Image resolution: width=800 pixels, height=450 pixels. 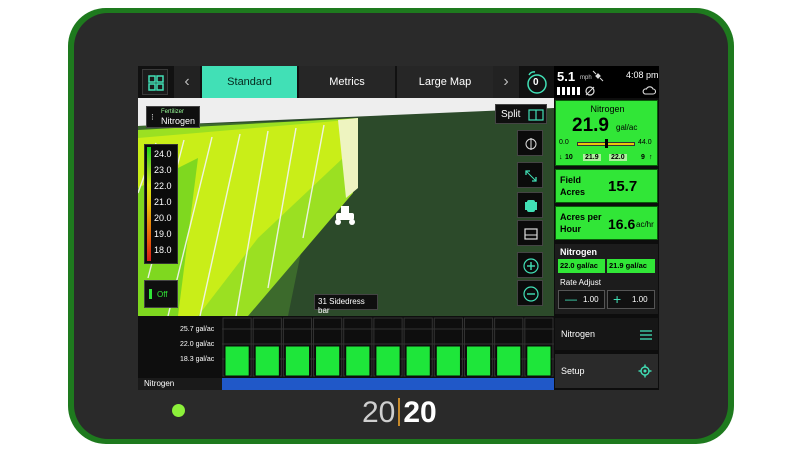 What do you see at coordinates (399, 412) in the screenshot?
I see `brand-logo: 20 20` at bounding box center [399, 412].